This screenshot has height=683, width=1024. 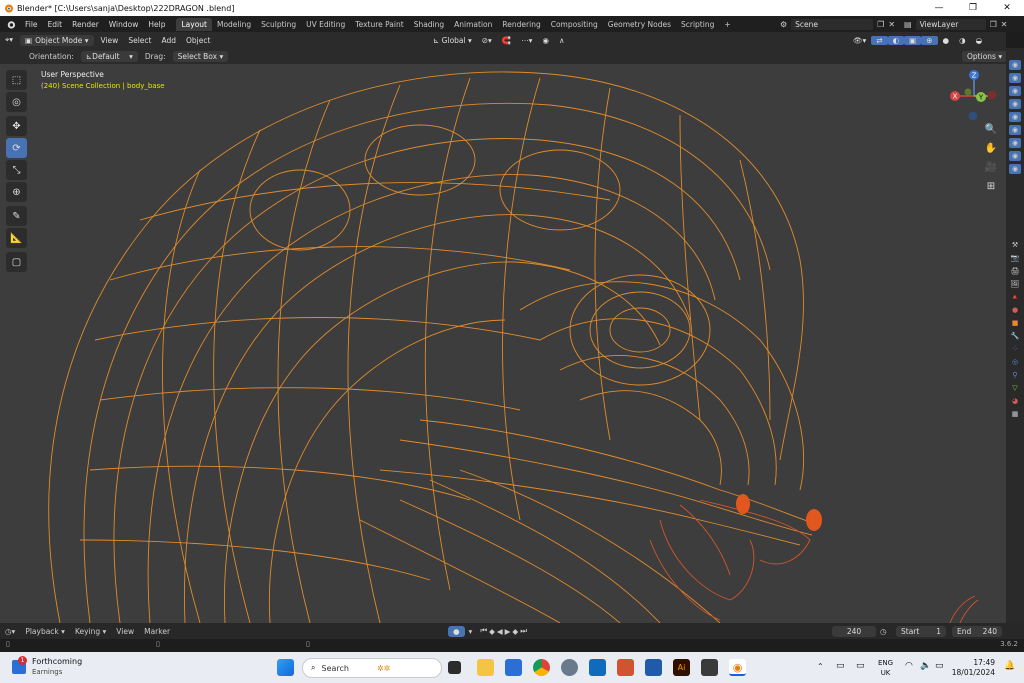 I want to click on view-layer-name: ViewLayer, so click(x=950, y=24).